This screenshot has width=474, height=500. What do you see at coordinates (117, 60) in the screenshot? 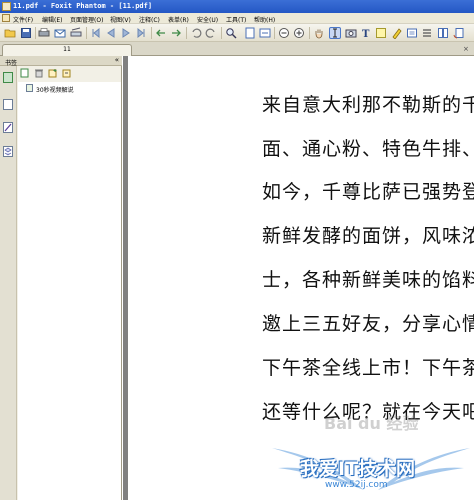
I see `collapse-pane-icon: «` at bounding box center [117, 60].